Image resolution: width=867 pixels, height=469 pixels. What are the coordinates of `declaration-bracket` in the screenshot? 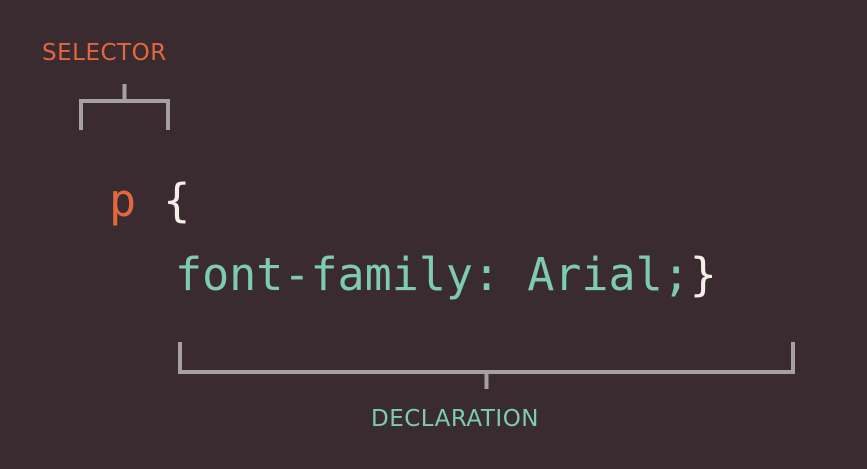 It's located at (486, 365).